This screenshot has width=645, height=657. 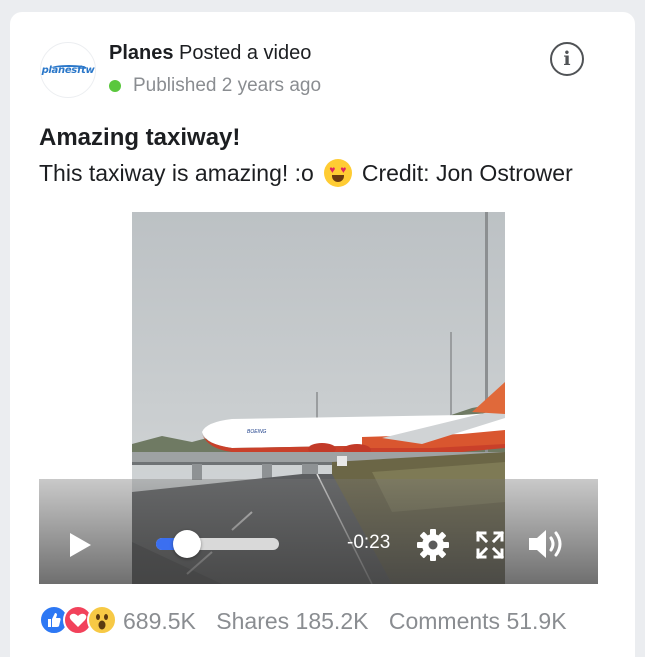 I want to click on logo-swoosh, so click(x=69, y=68).